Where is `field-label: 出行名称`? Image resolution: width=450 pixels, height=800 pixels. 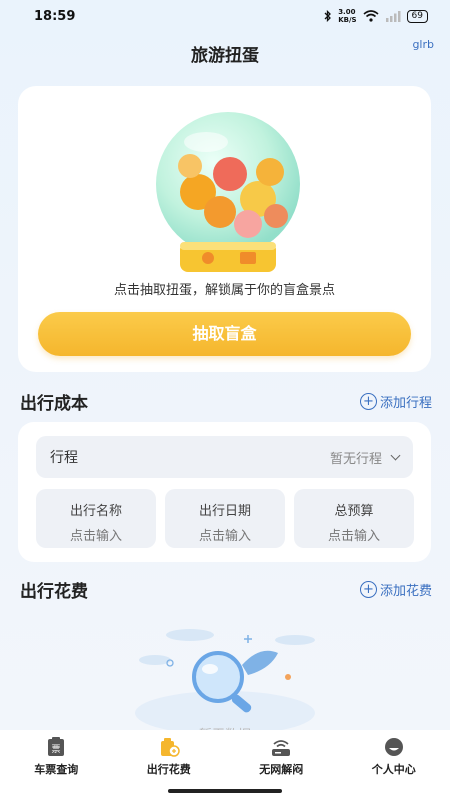
field-label: 出行名称 is located at coordinates (95, 511).